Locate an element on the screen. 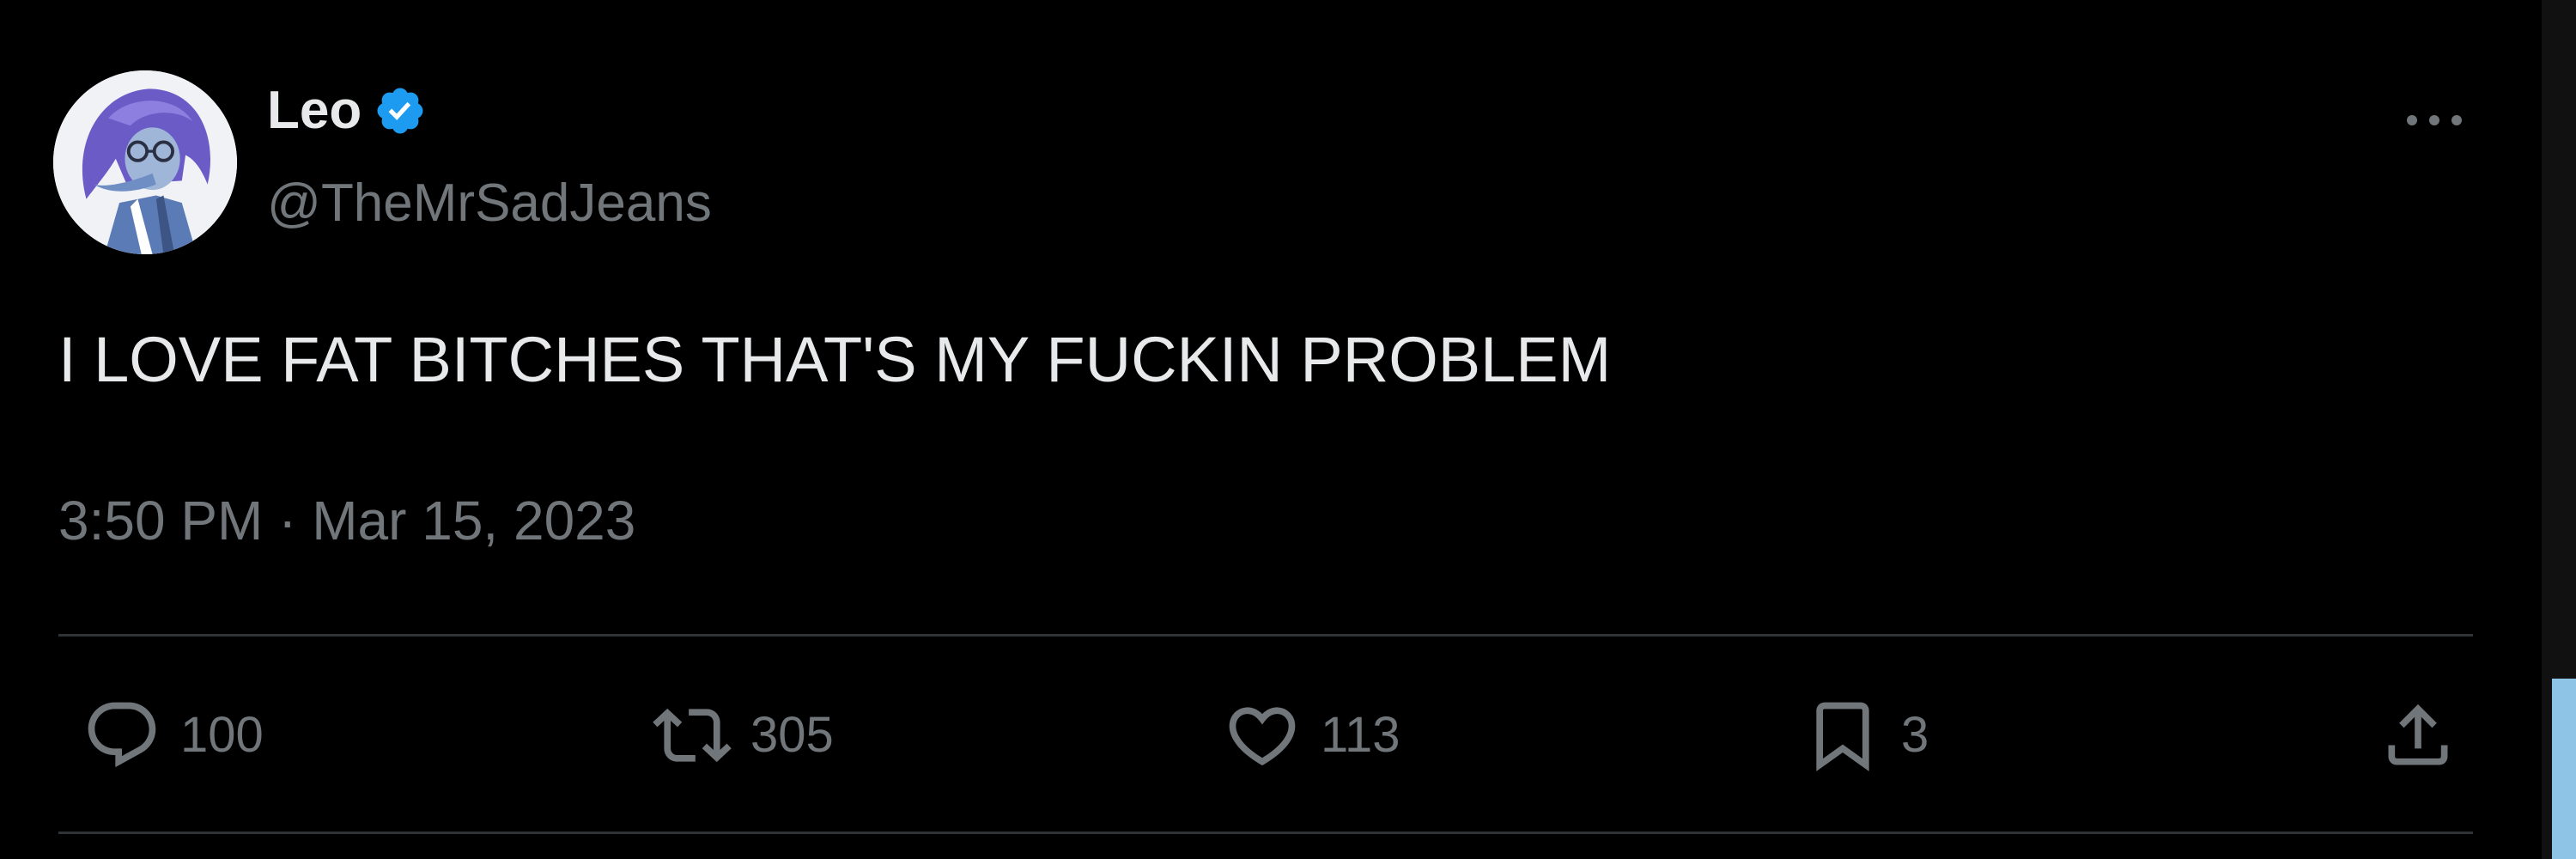  author-handle: @TheMrSadJeans is located at coordinates (490, 203).